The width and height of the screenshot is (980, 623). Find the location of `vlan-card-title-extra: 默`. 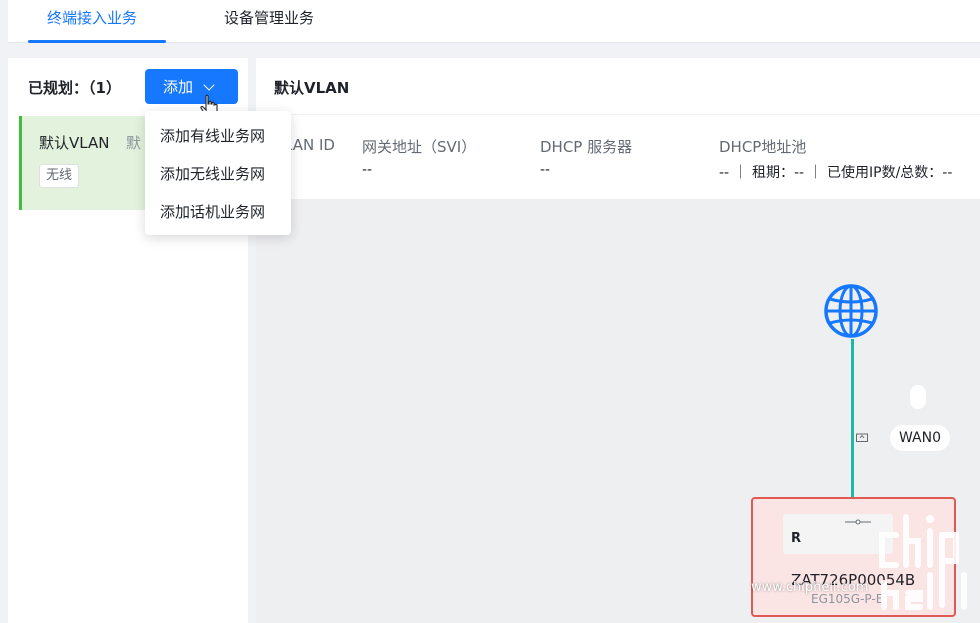

vlan-card-title-extra: 默 is located at coordinates (134, 143).